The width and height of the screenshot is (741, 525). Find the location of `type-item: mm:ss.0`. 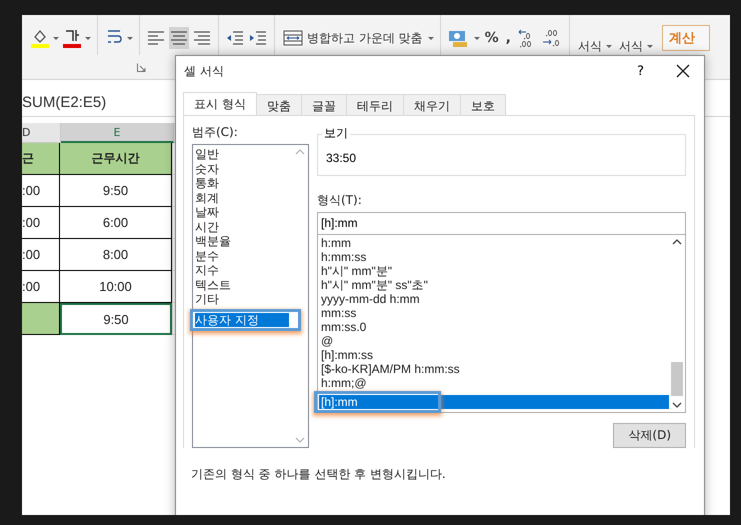

type-item: mm:ss.0 is located at coordinates (495, 327).